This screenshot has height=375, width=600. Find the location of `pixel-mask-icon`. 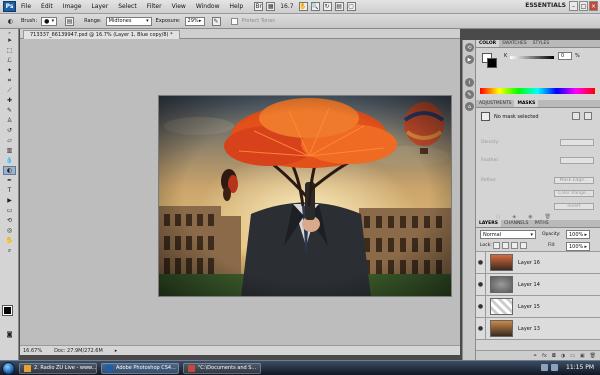

pixel-mask-icon is located at coordinates (576, 116).